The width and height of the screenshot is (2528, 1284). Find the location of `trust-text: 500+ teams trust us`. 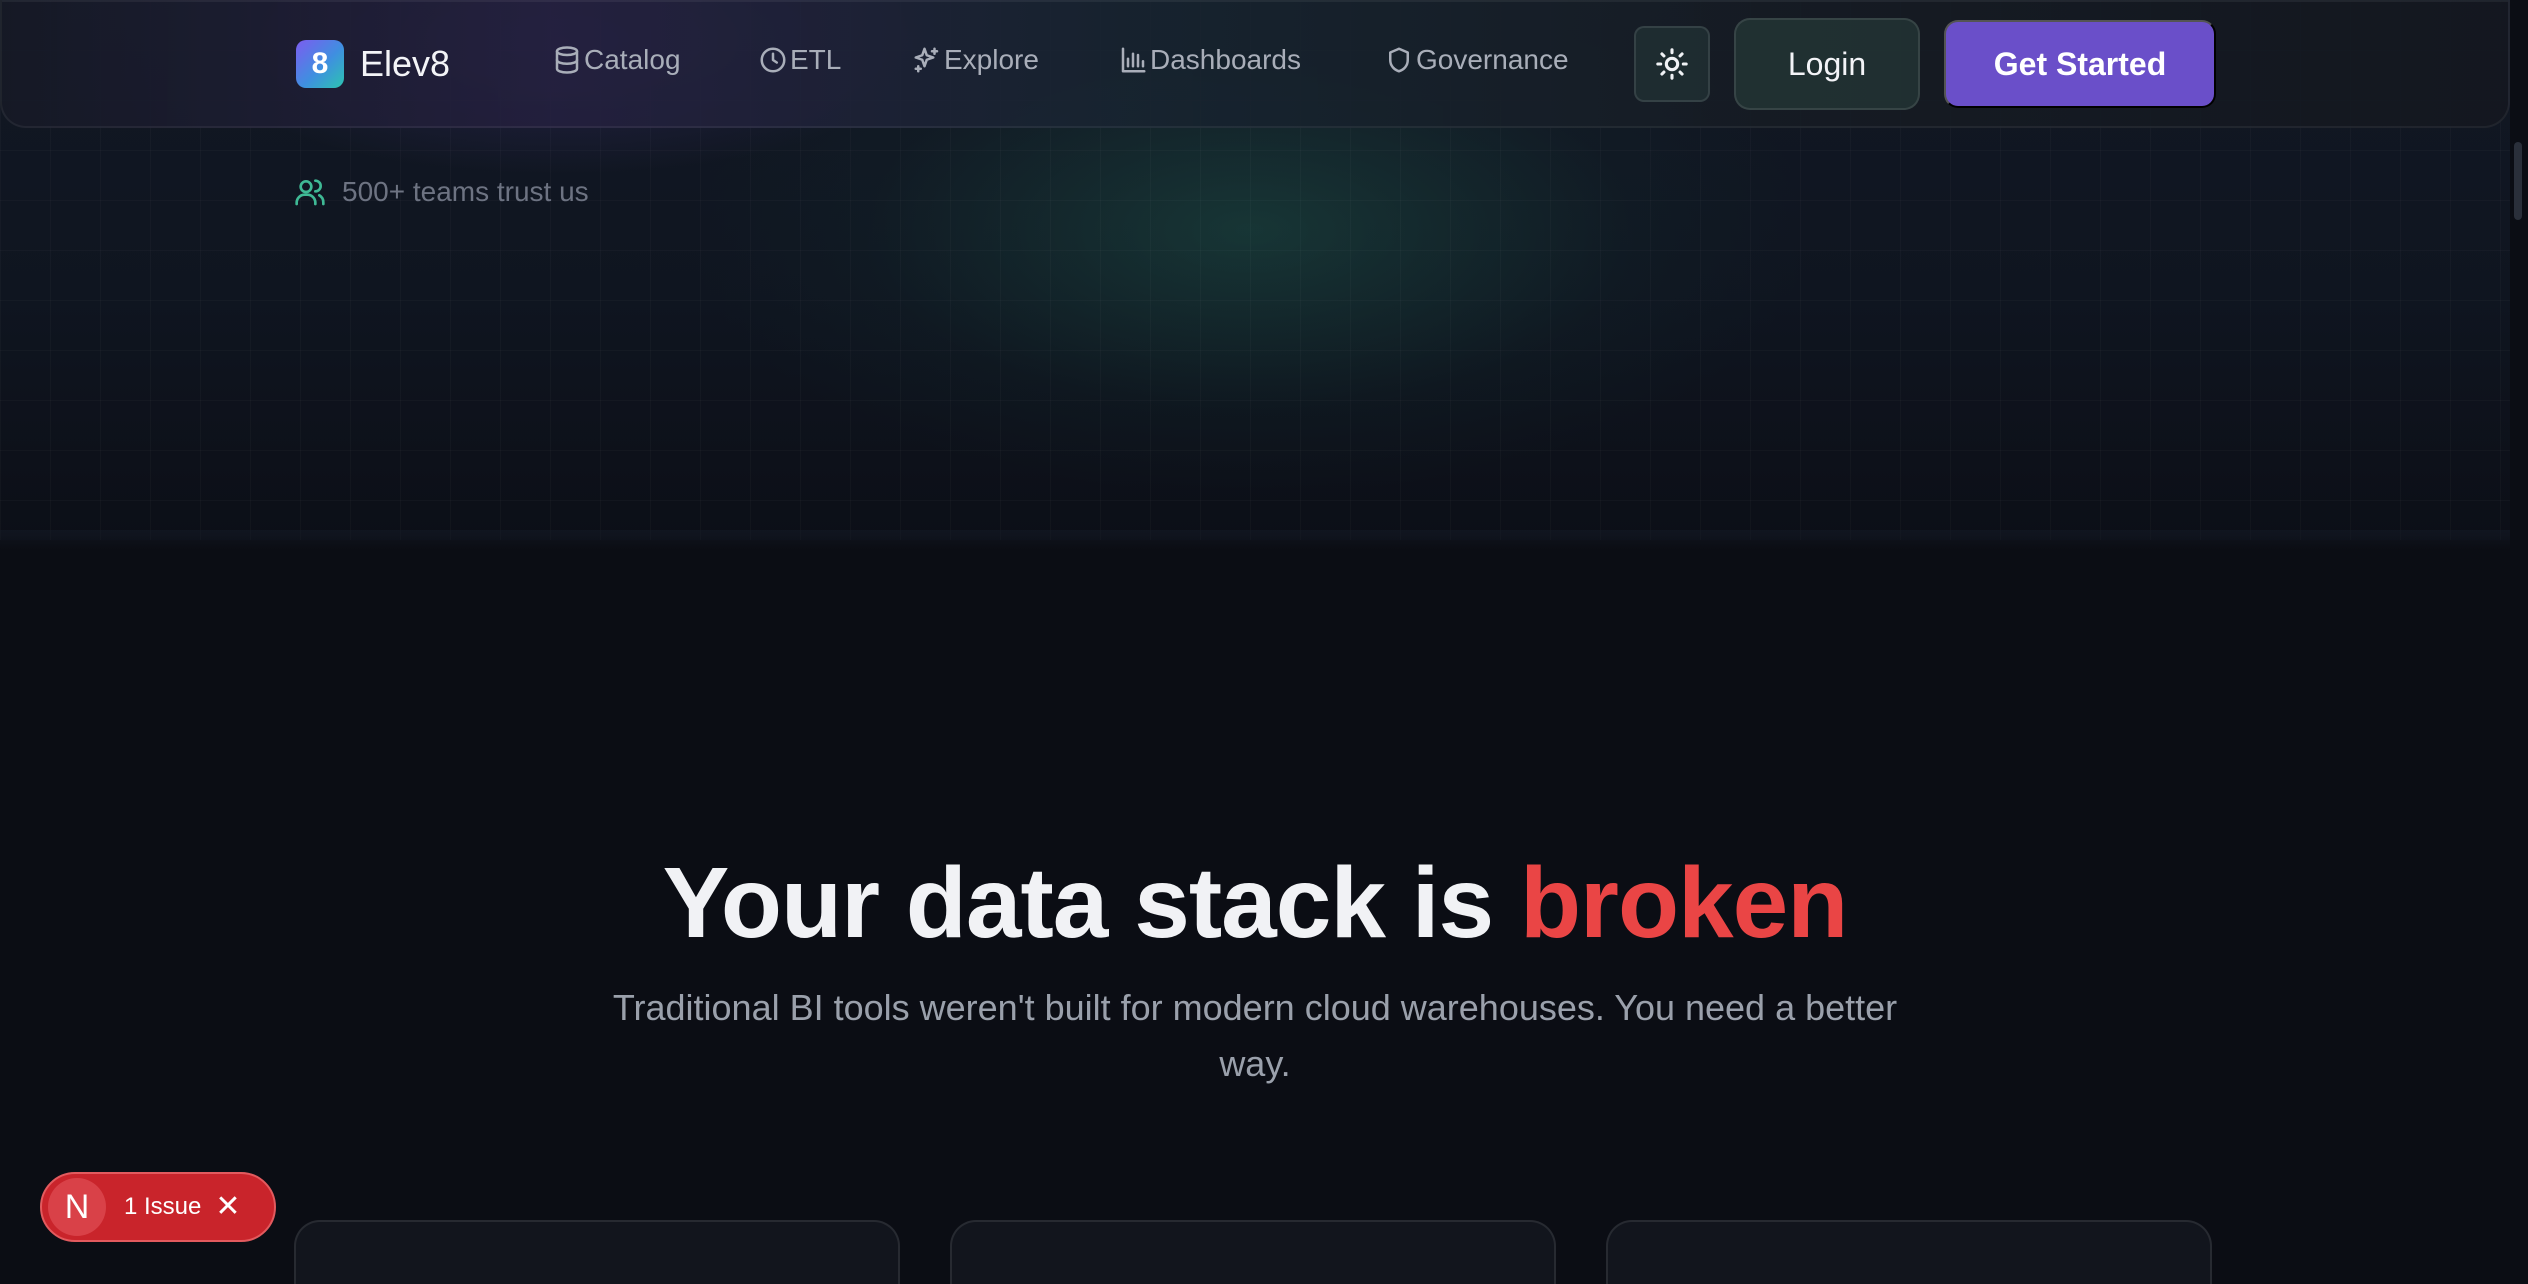

trust-text: 500+ teams trust us is located at coordinates (465, 191).